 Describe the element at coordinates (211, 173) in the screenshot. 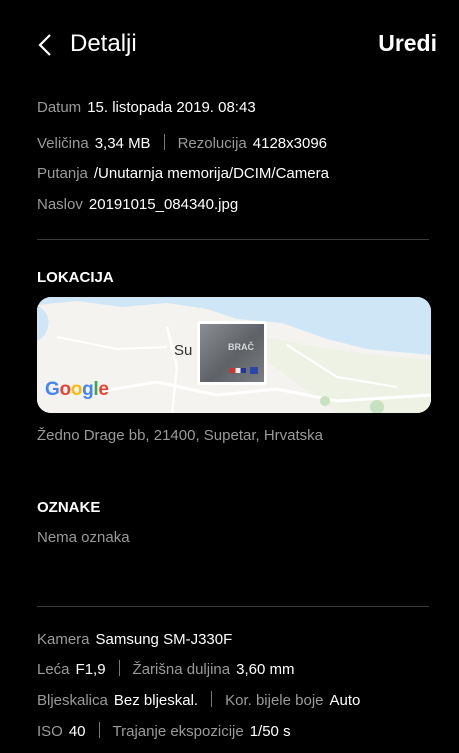

I see `path-value: /Unutarnja memorija/DCIM/Camera` at that location.